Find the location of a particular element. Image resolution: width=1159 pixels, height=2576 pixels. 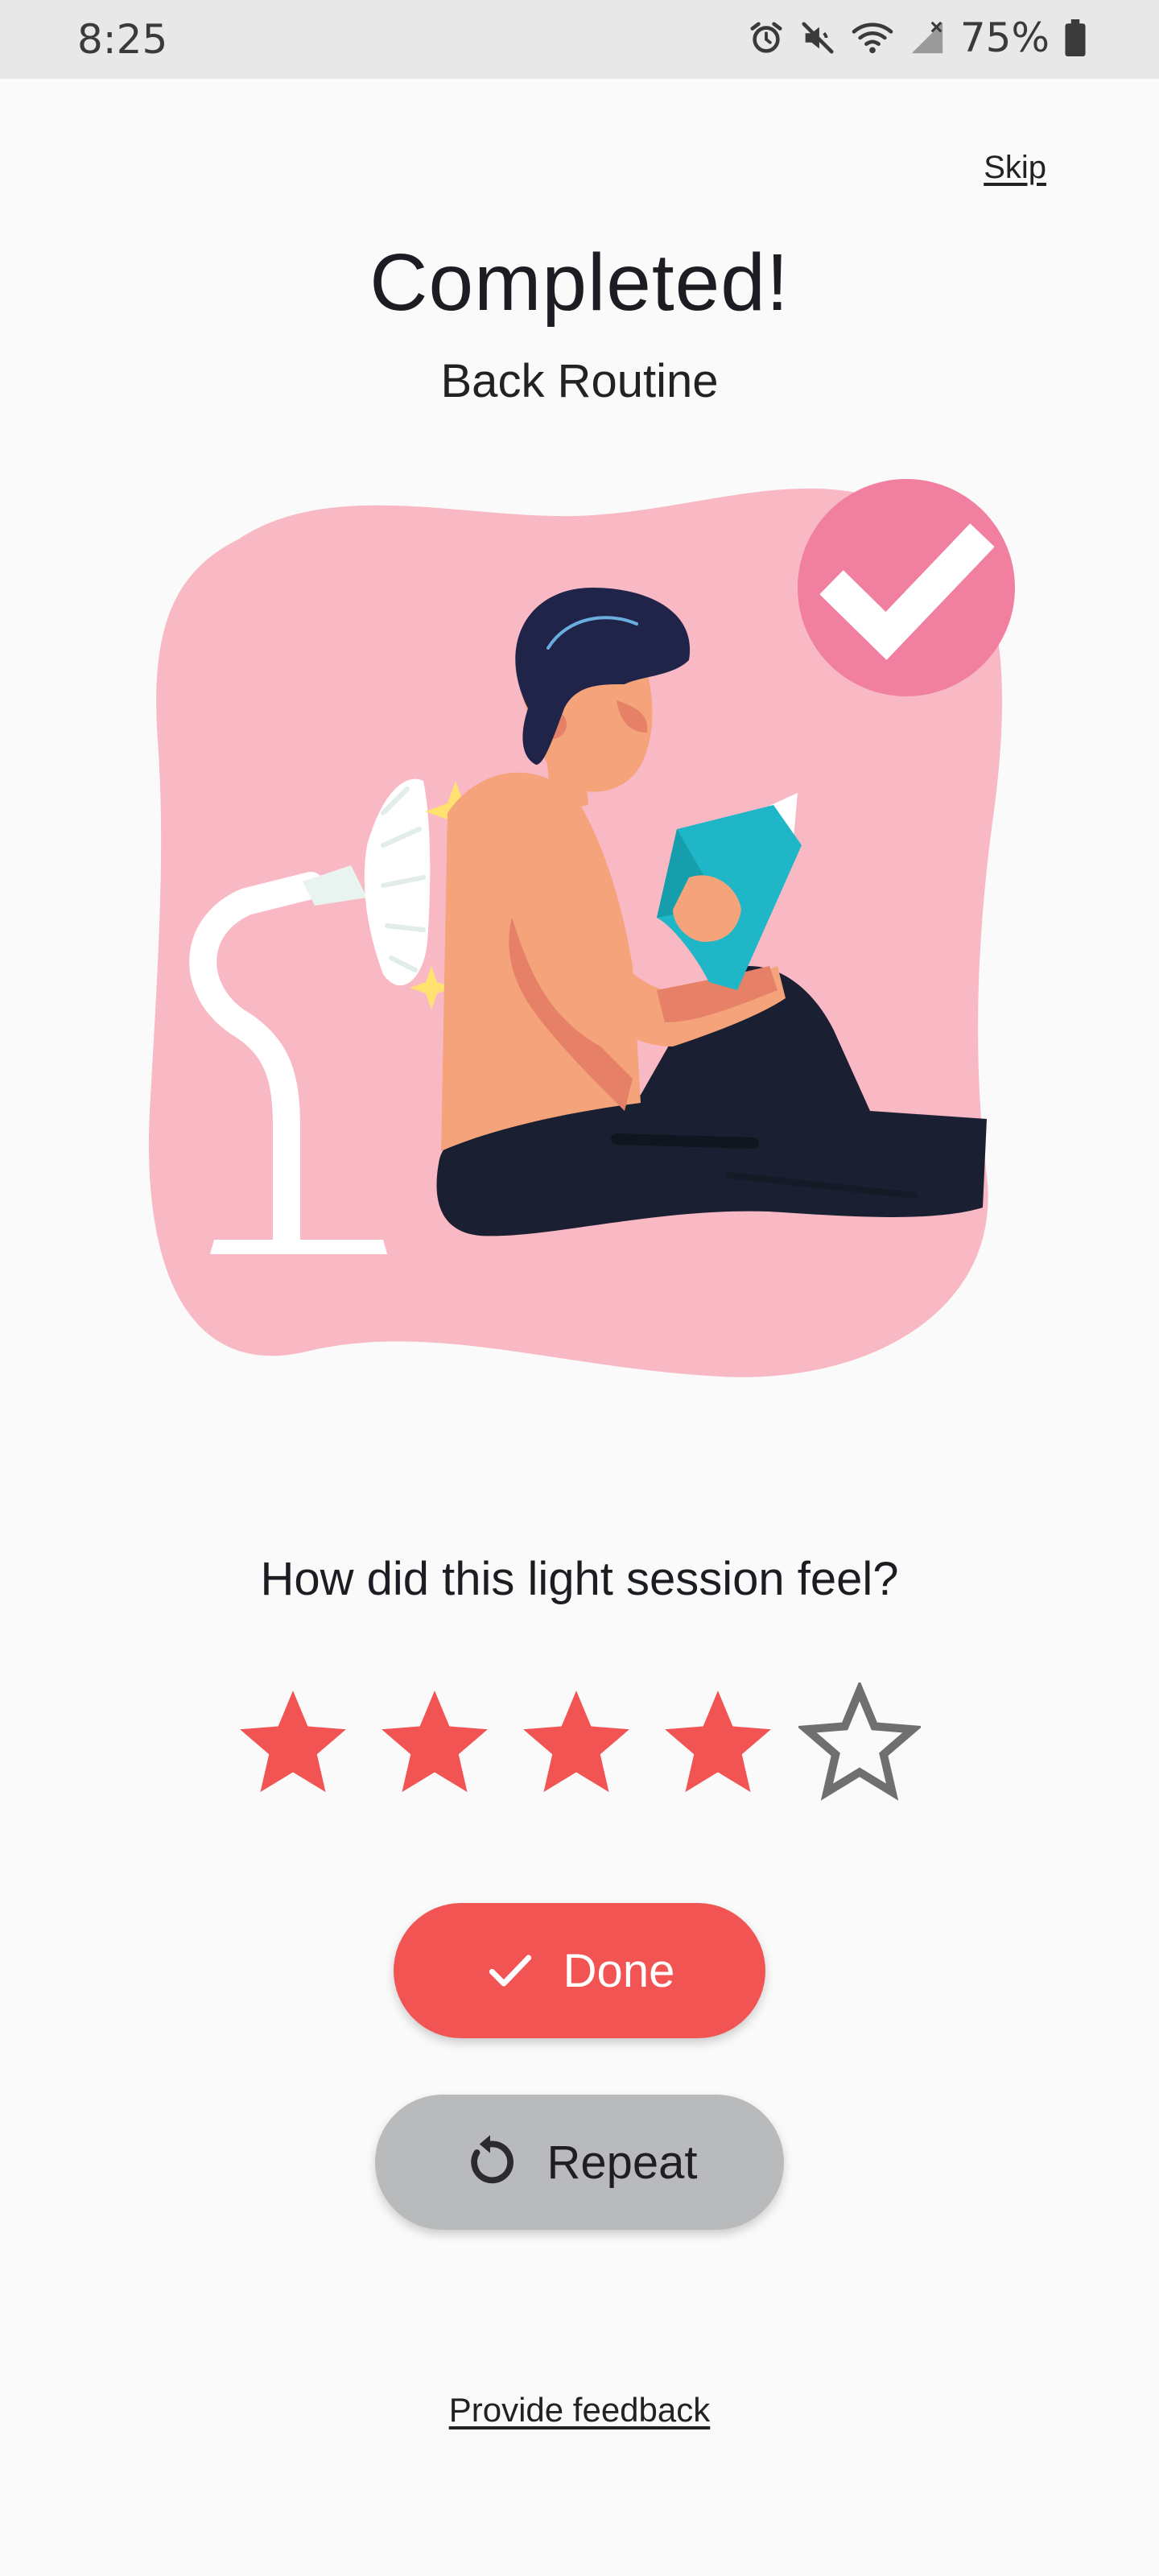

repeat-button-label: Repeat is located at coordinates (622, 2162).